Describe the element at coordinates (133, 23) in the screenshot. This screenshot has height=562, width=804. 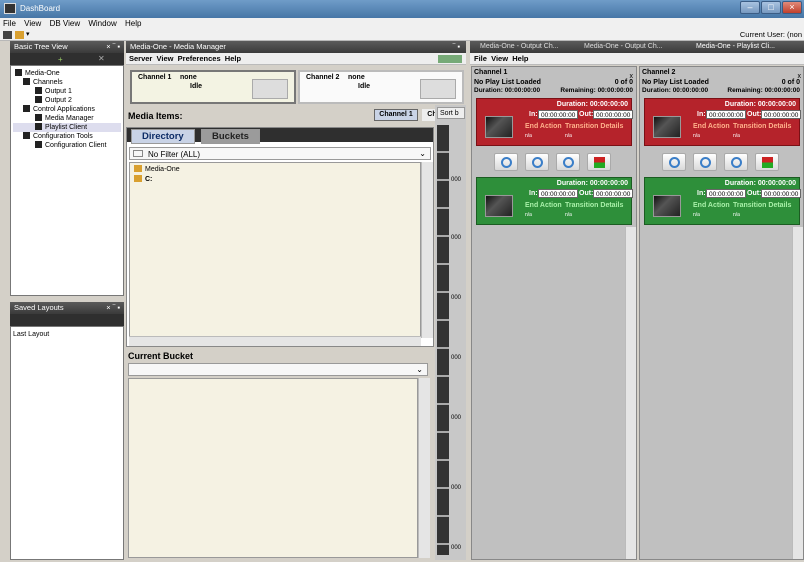
I see `menu-help: Help` at that location.